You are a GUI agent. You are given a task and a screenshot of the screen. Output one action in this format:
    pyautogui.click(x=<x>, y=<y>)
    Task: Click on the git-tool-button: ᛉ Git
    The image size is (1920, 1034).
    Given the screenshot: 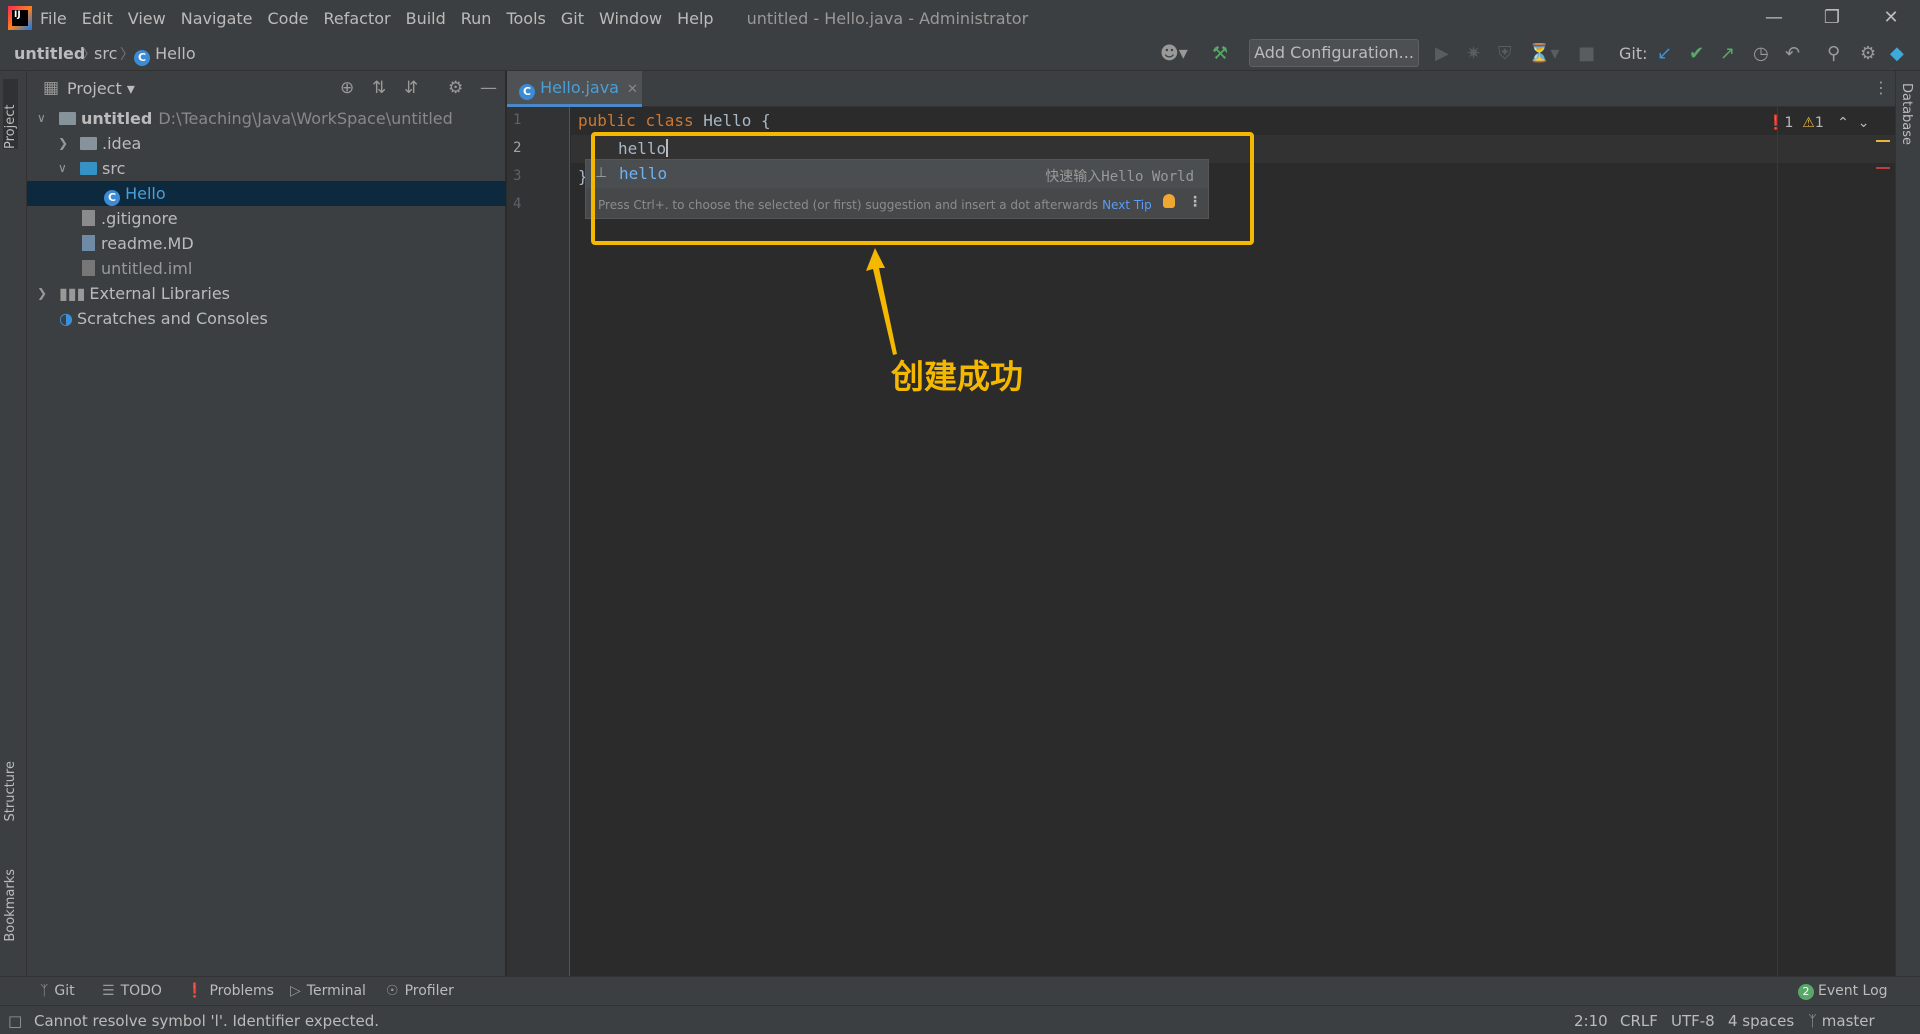 What is the action you would take?
    pyautogui.click(x=57, y=991)
    